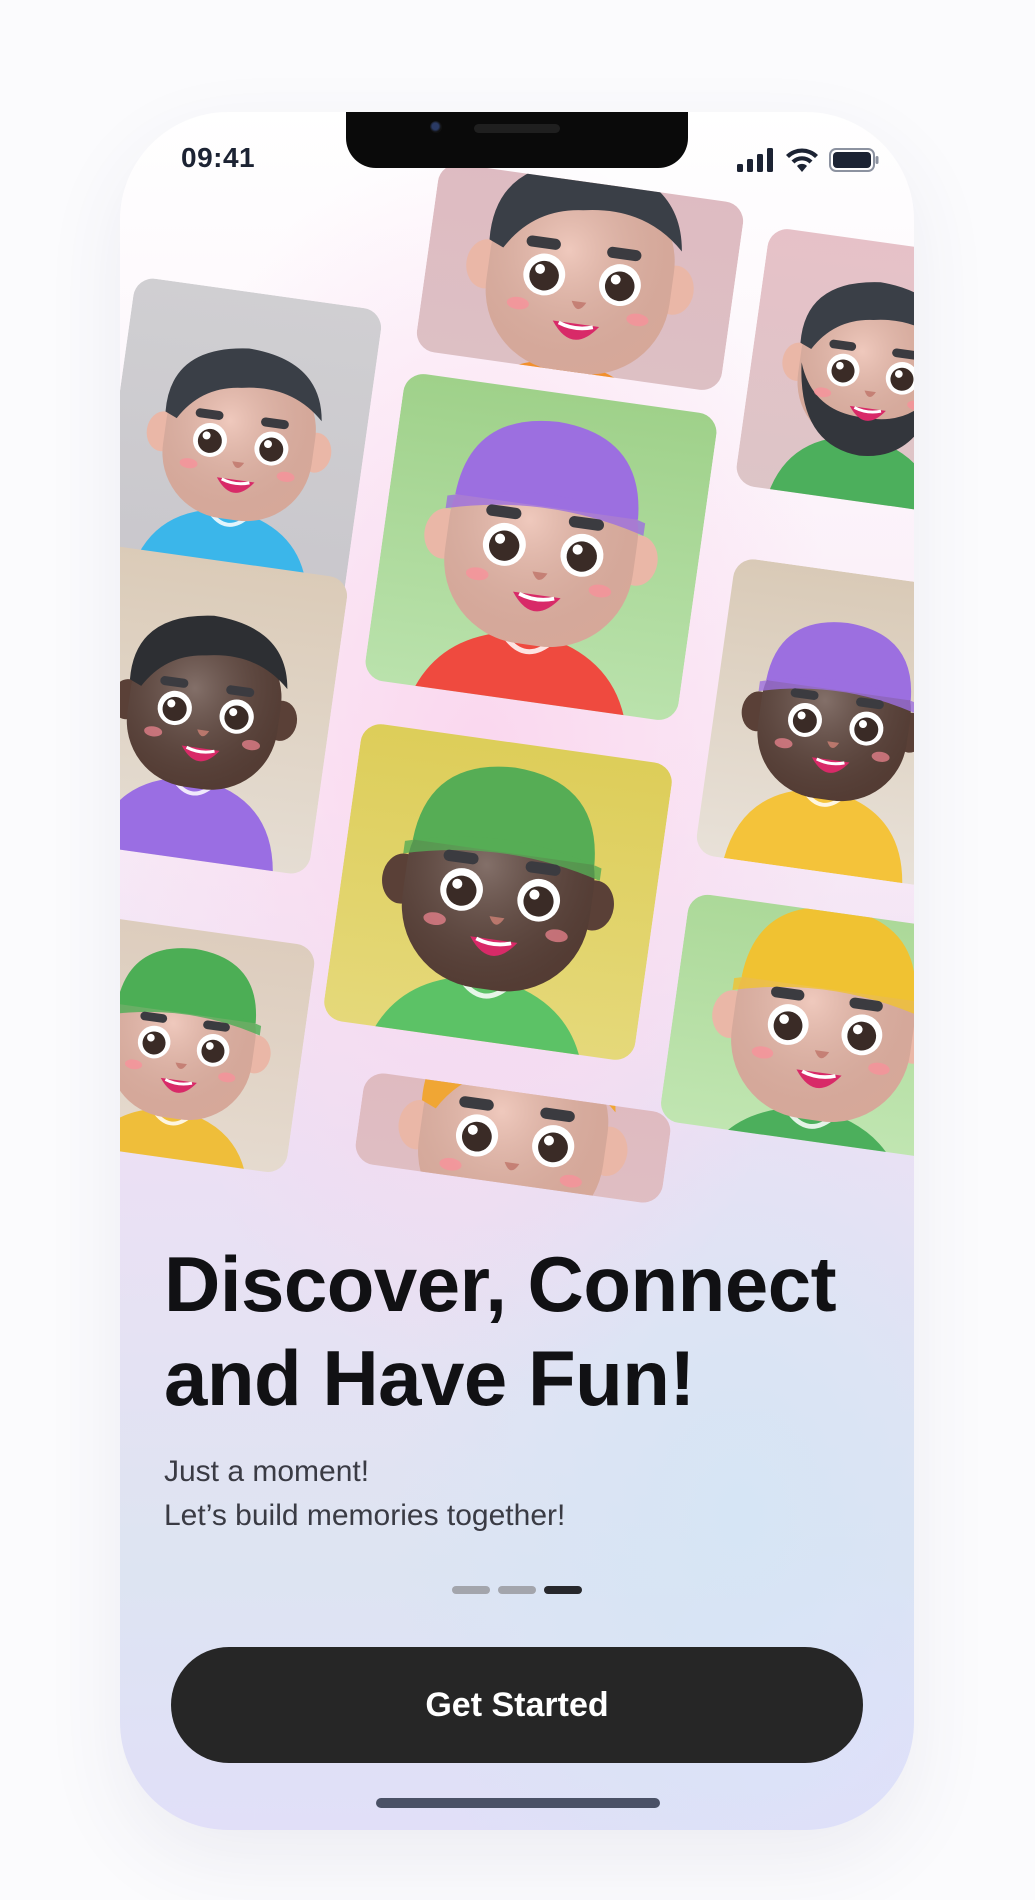 This screenshot has width=1035, height=1900. I want to click on avatar-green-purple-cap, so click(541, 547).